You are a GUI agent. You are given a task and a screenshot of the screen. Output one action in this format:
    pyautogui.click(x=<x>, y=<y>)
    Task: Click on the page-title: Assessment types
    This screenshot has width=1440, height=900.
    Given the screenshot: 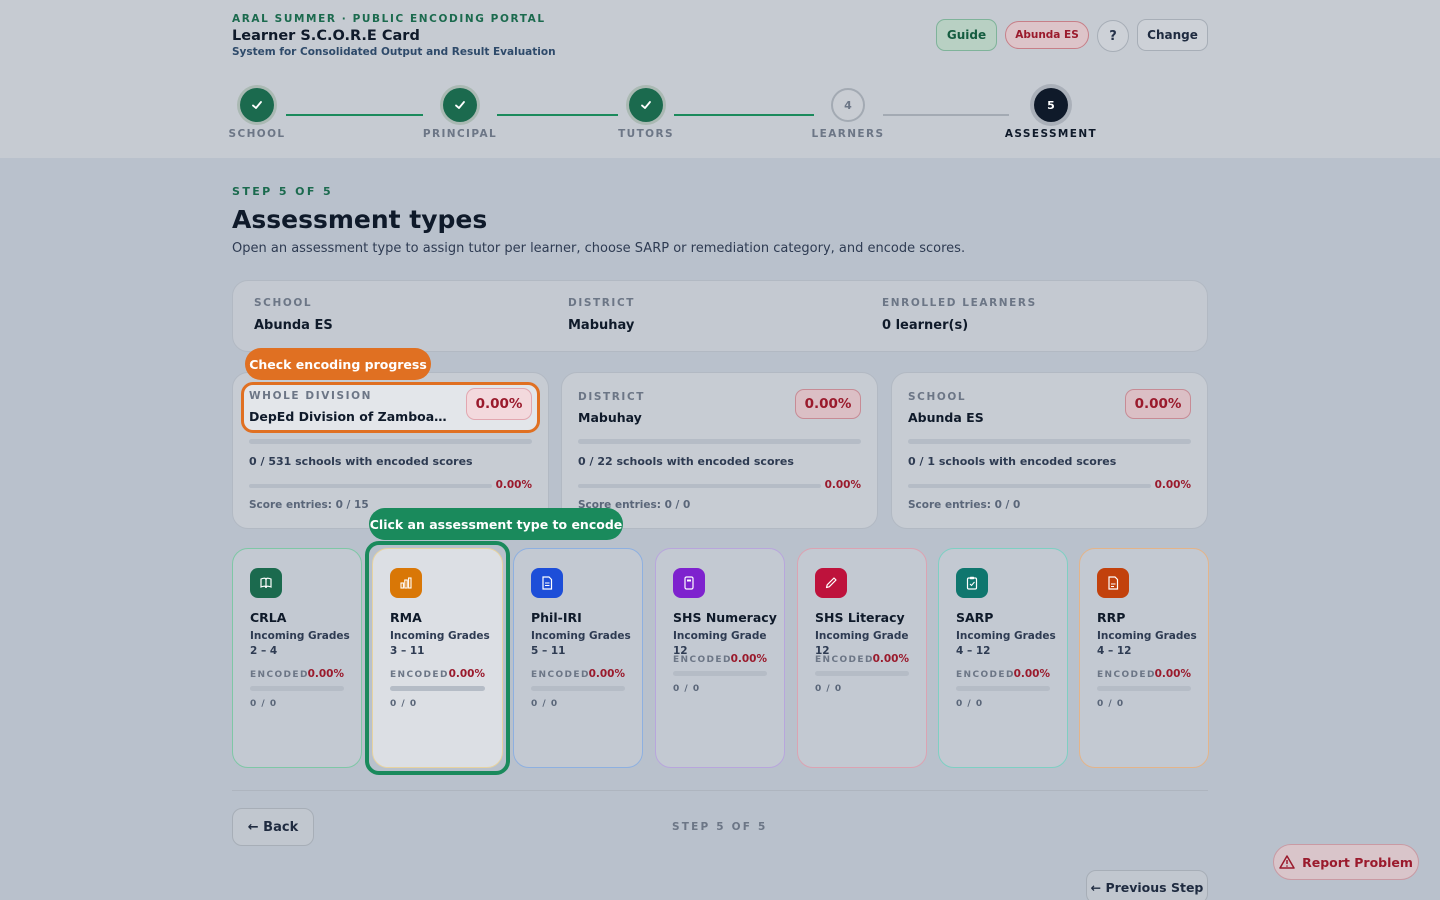 What is the action you would take?
    pyautogui.click(x=360, y=219)
    